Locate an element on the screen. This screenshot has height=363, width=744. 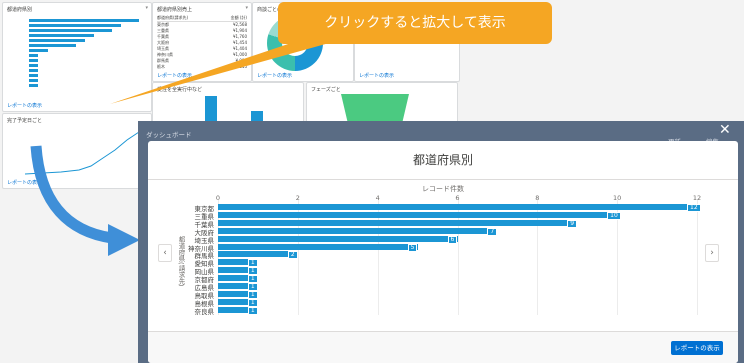
callout-banner: クリックすると拡大して表示 is located at coordinates (415, 23).